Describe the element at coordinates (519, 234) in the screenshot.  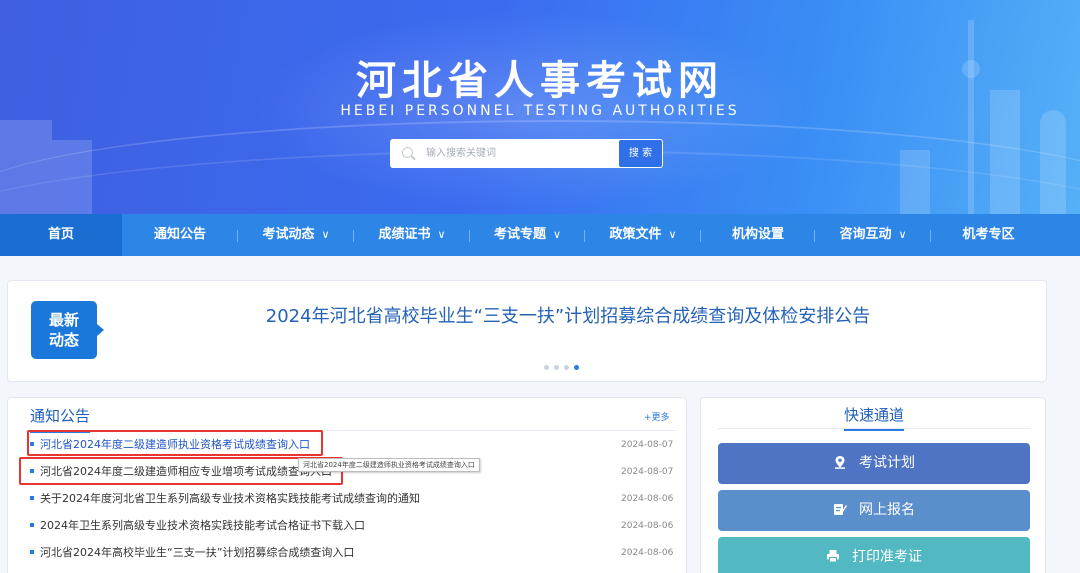
I see `nav-item-label: 考试专题` at that location.